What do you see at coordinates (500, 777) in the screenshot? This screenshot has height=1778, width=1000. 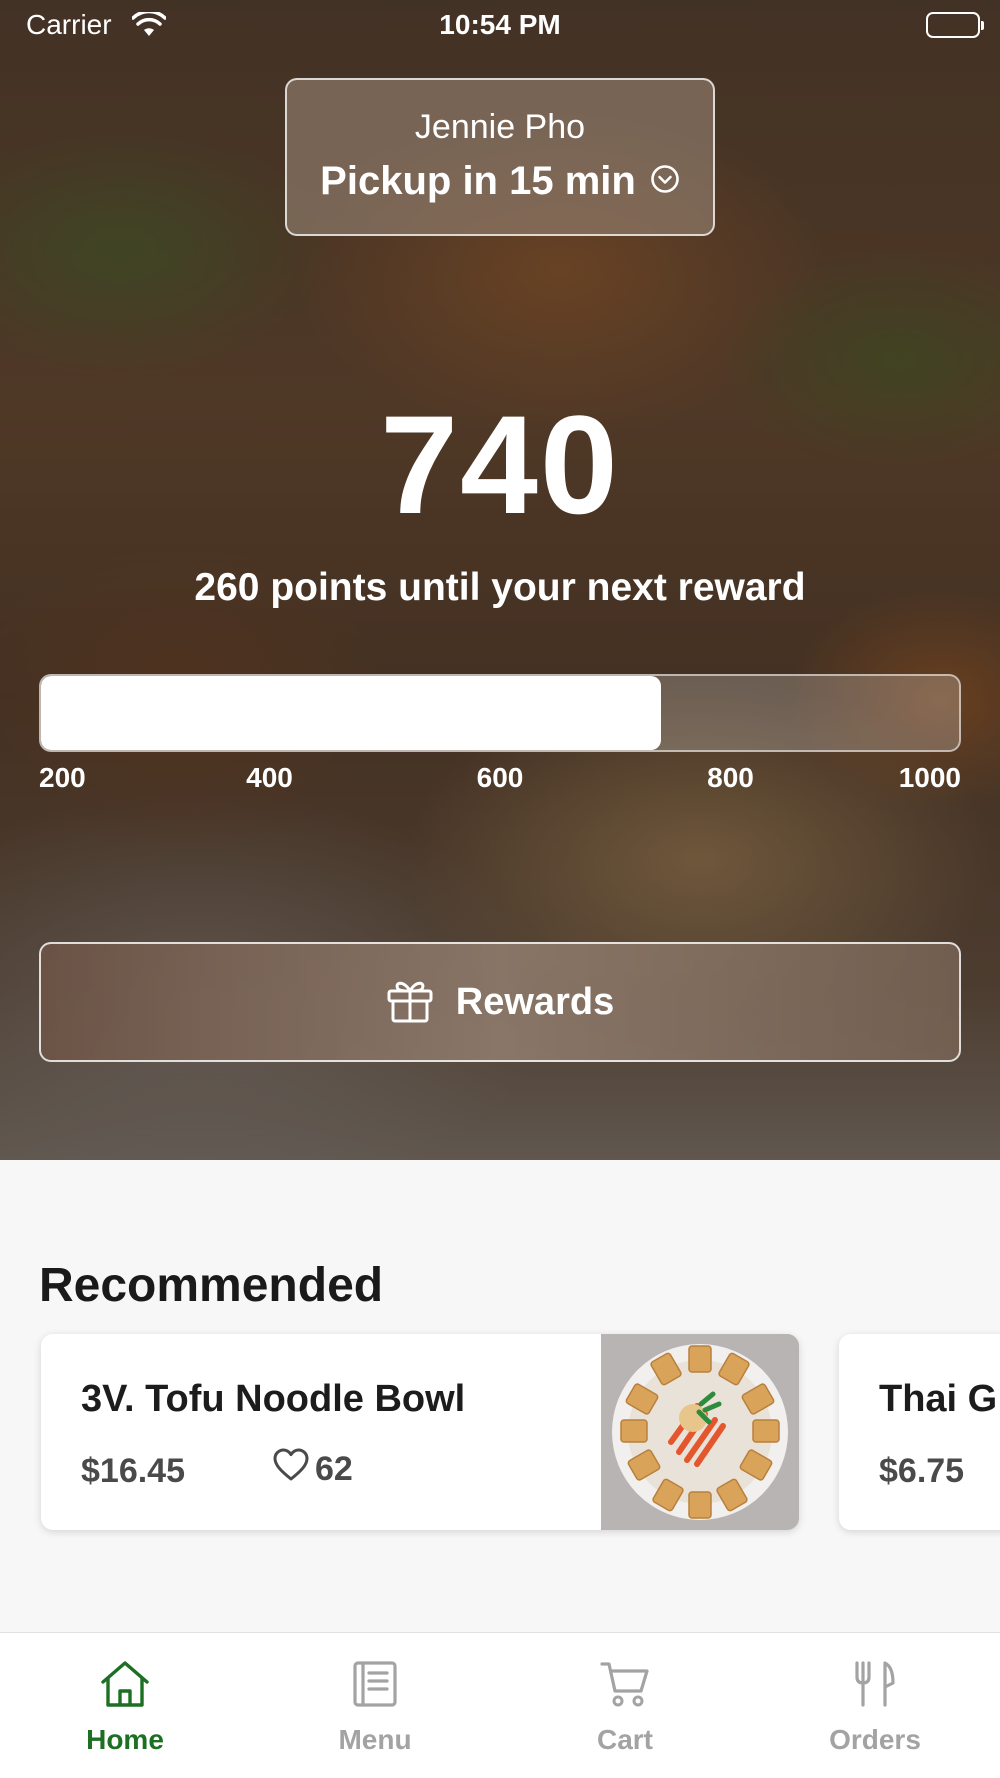 I see `progress-tick-label: 600` at bounding box center [500, 777].